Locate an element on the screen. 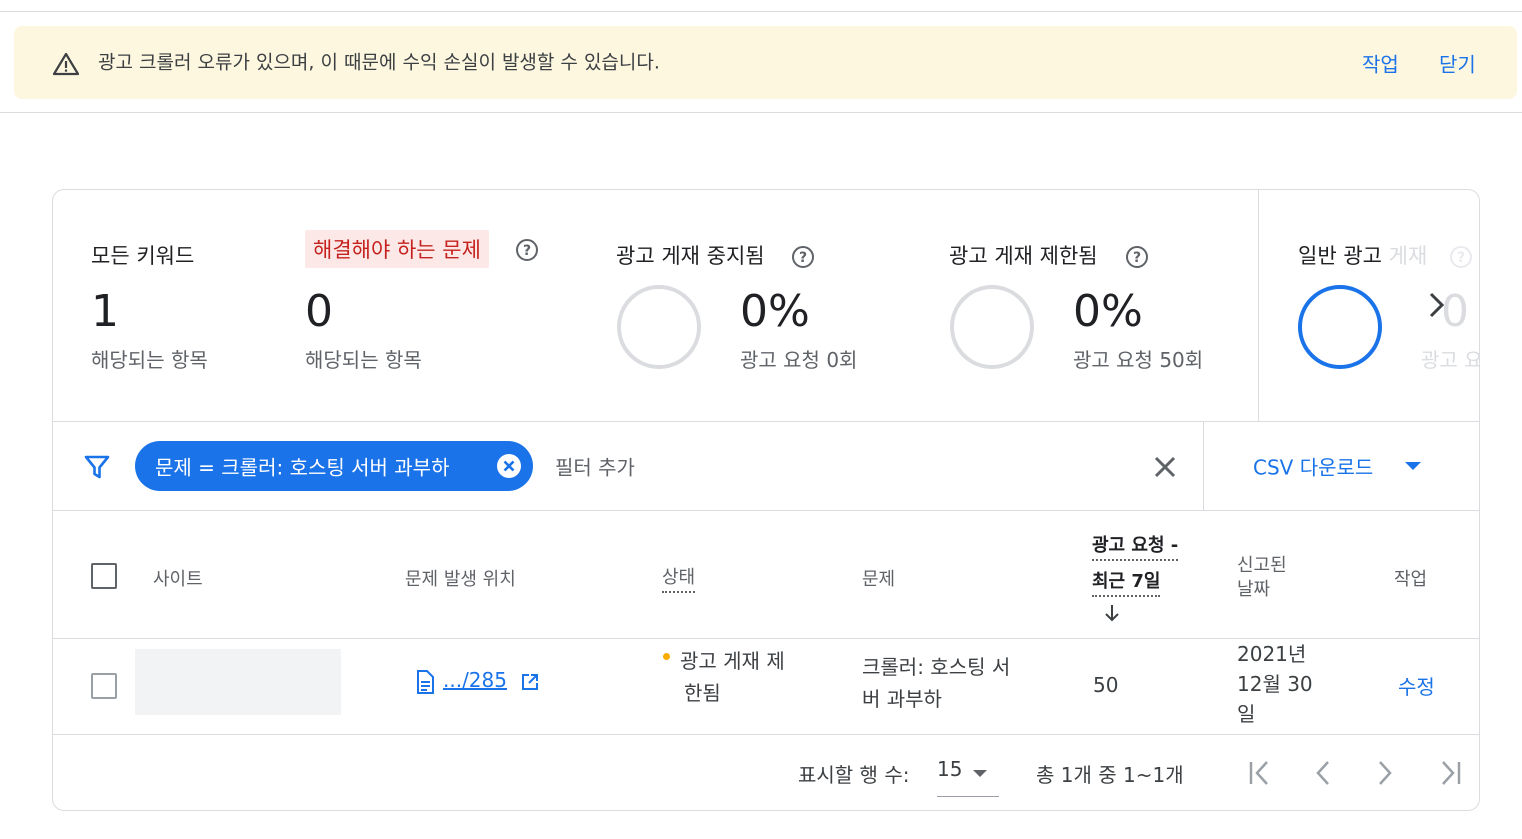 The width and height of the screenshot is (1522, 839). remove-filter-icon is located at coordinates (509, 466).